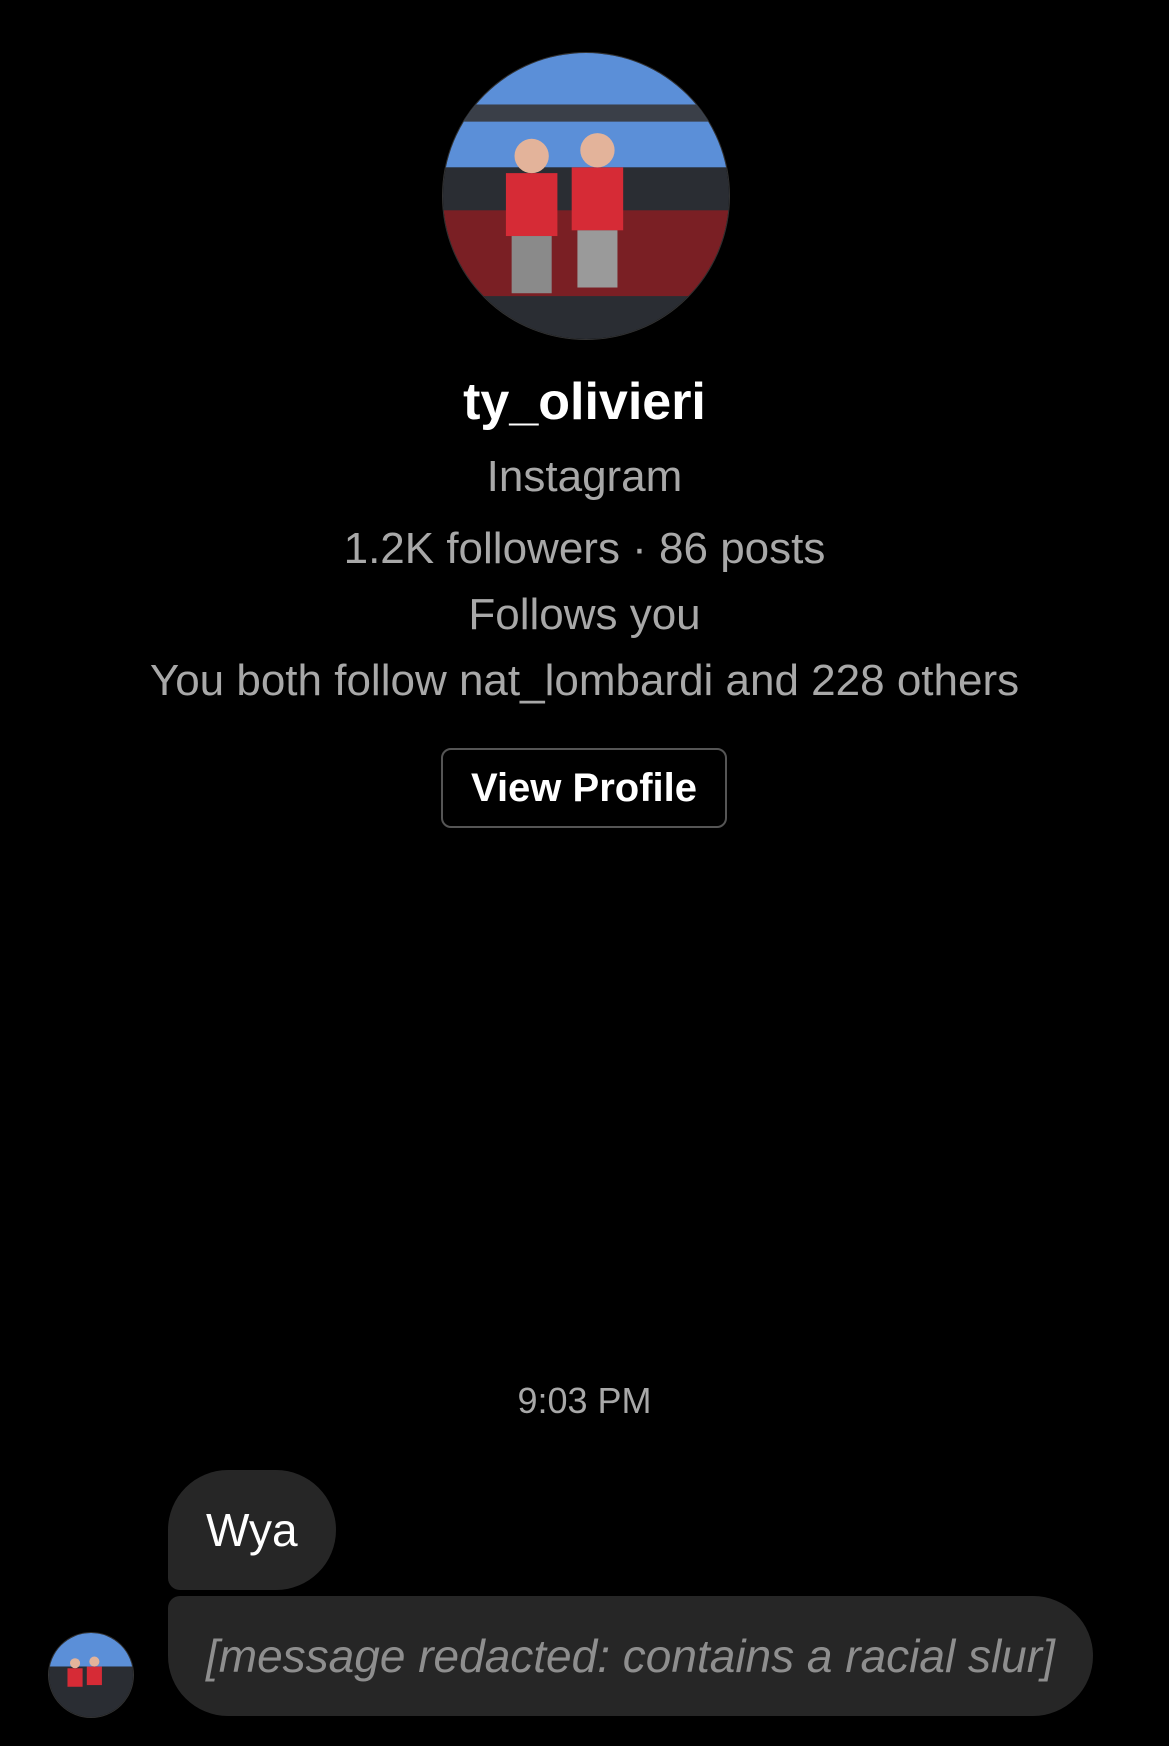  I want to click on view-profile-button: View Profile, so click(584, 788).